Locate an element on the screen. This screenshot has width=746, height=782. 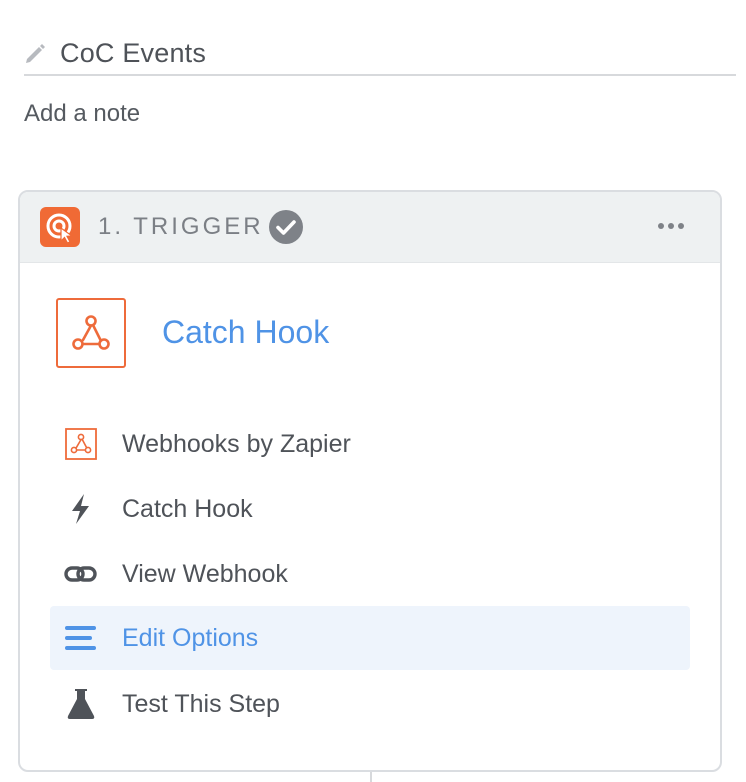
app-icon is located at coordinates (91, 333).